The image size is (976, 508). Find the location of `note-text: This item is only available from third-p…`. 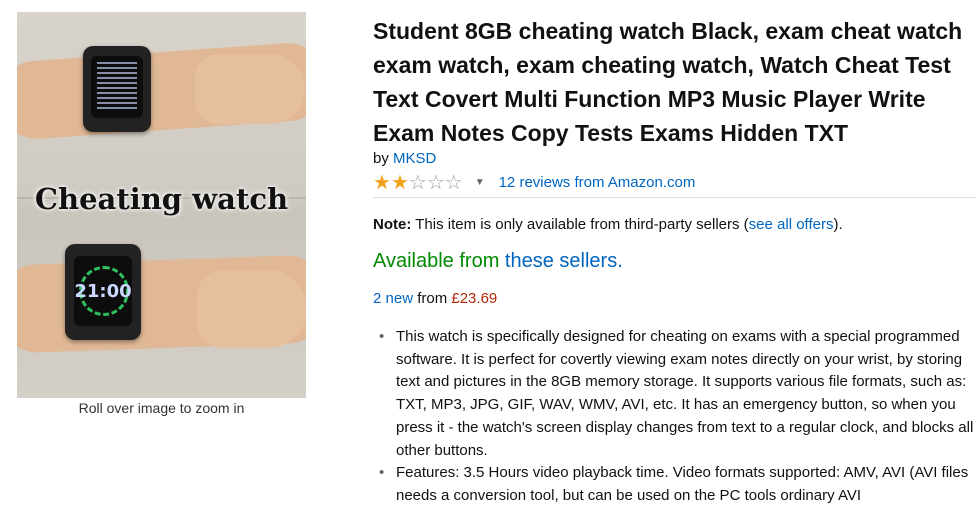

note-text: This item is only available from third-p… is located at coordinates (582, 224).